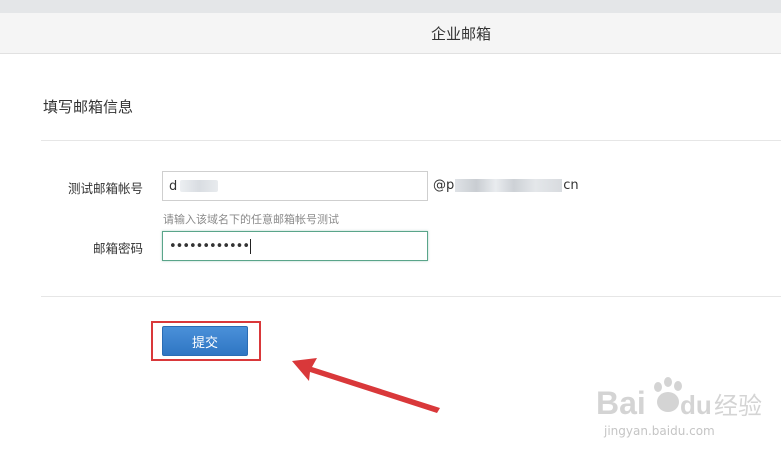  Describe the element at coordinates (738, 406) in the screenshot. I see `svg-text: 经验` at that location.